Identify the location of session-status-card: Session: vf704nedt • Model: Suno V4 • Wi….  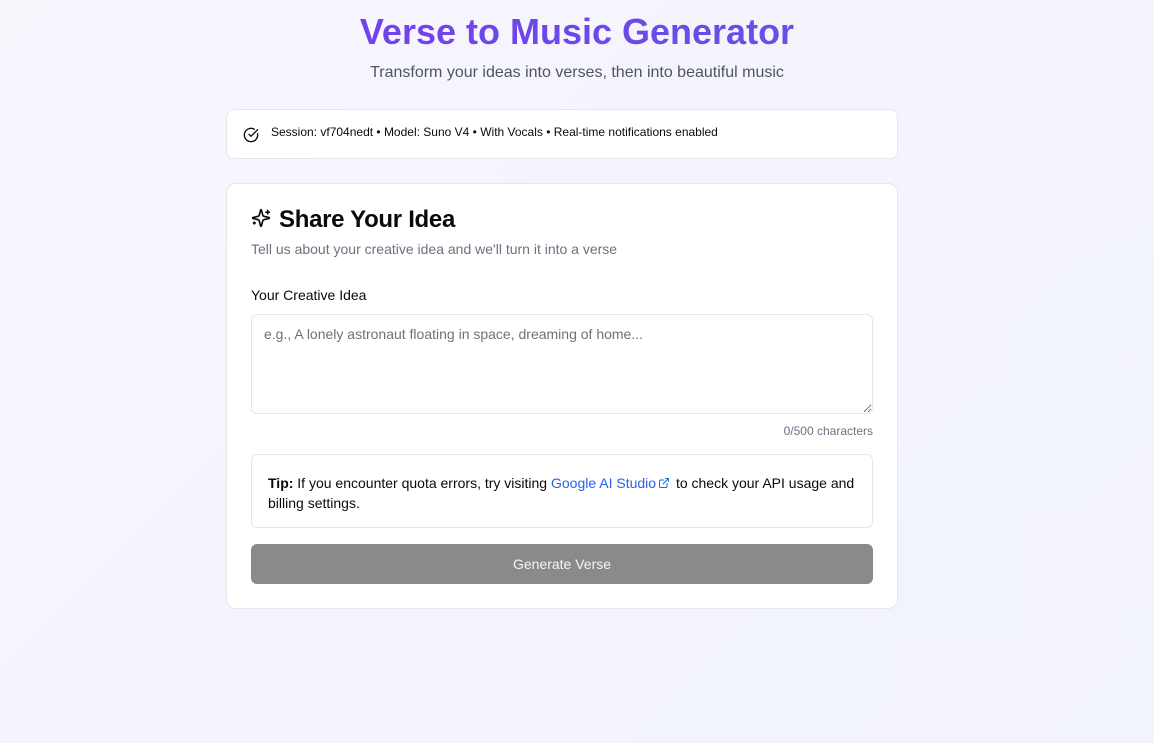
(562, 134).